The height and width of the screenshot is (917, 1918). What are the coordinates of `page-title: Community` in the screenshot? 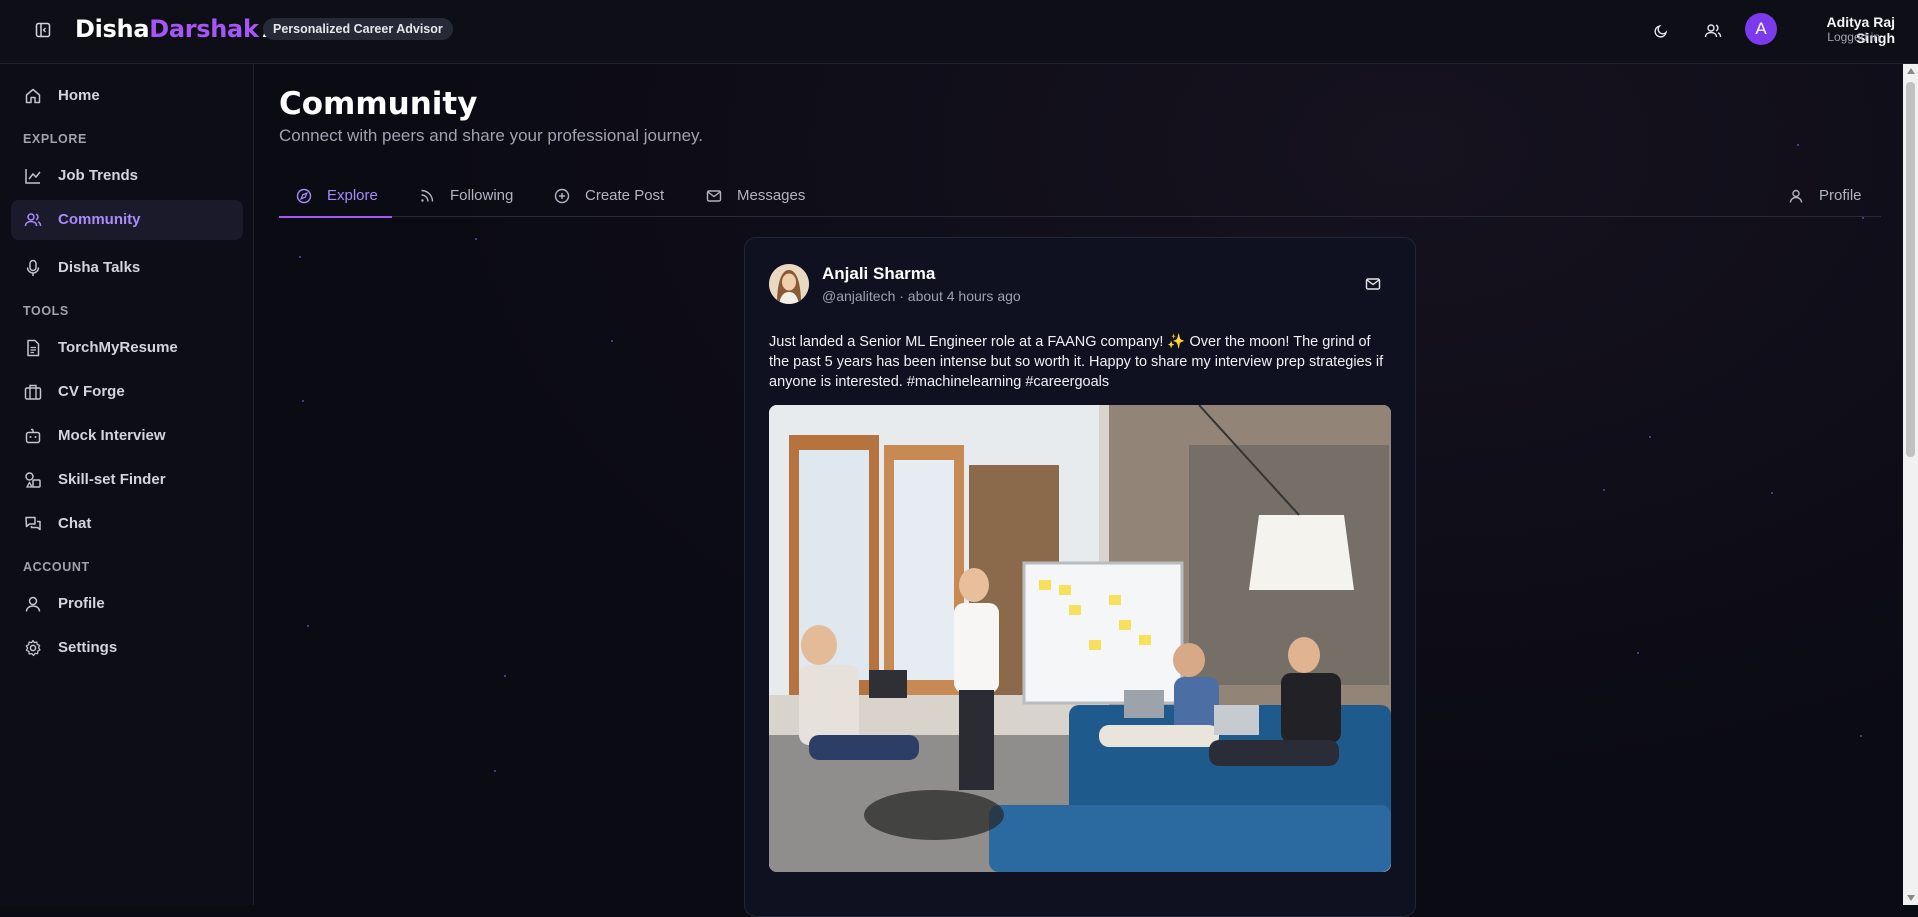 It's located at (378, 104).